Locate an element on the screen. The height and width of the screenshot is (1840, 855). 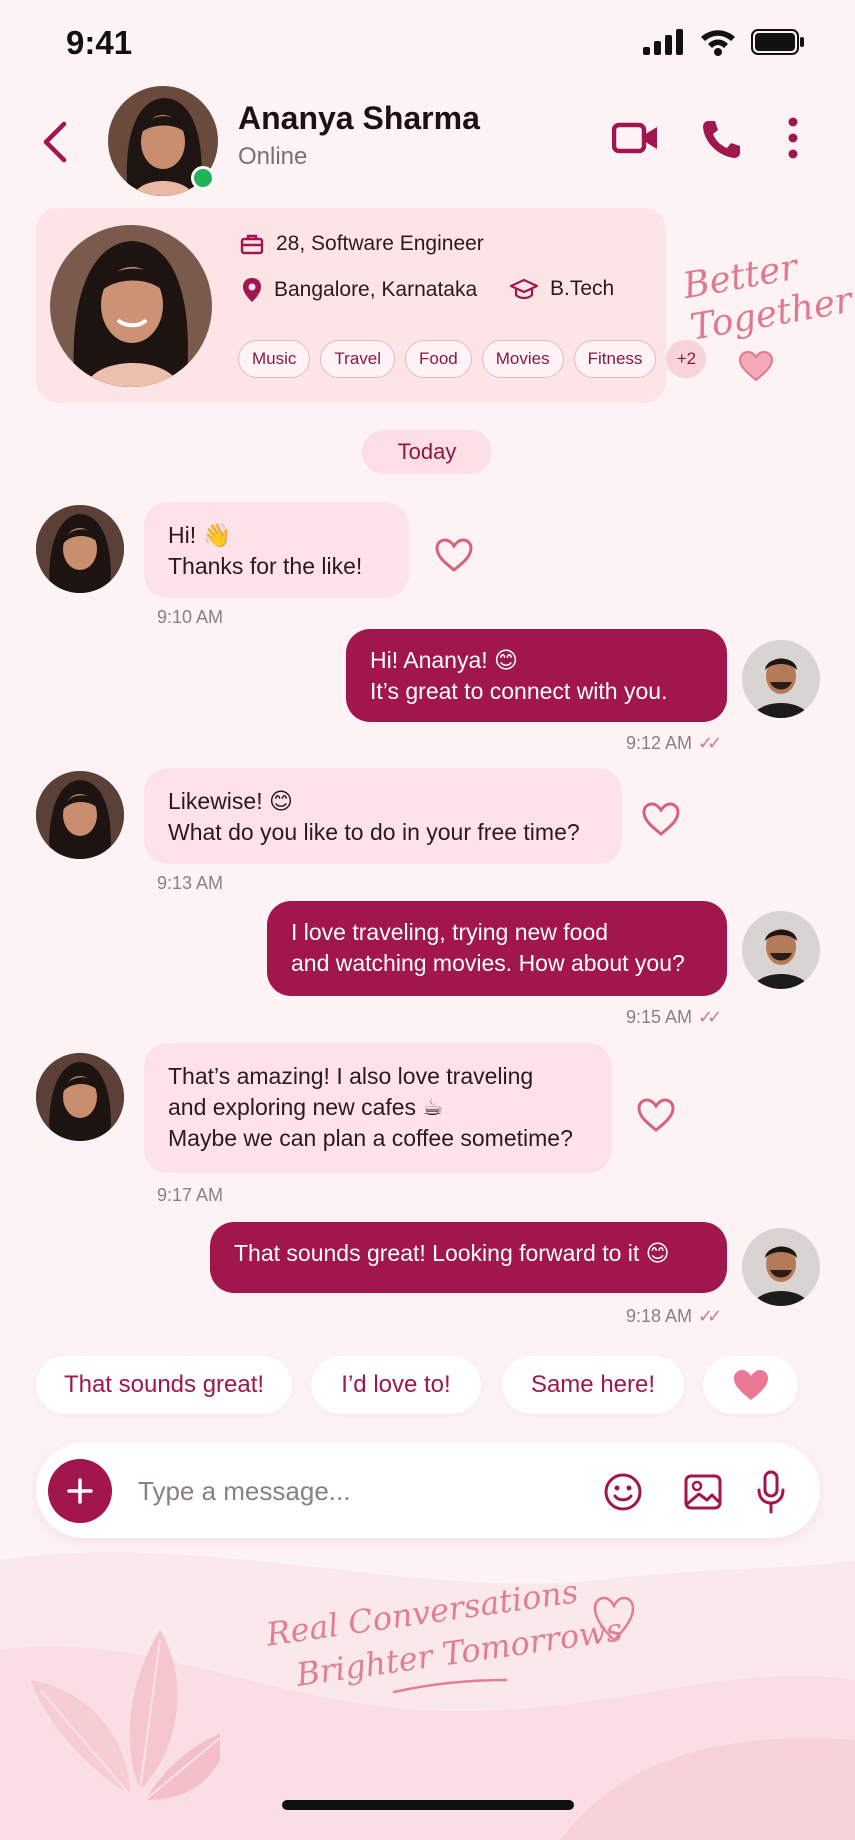
briefcase-icon is located at coordinates (252, 244).